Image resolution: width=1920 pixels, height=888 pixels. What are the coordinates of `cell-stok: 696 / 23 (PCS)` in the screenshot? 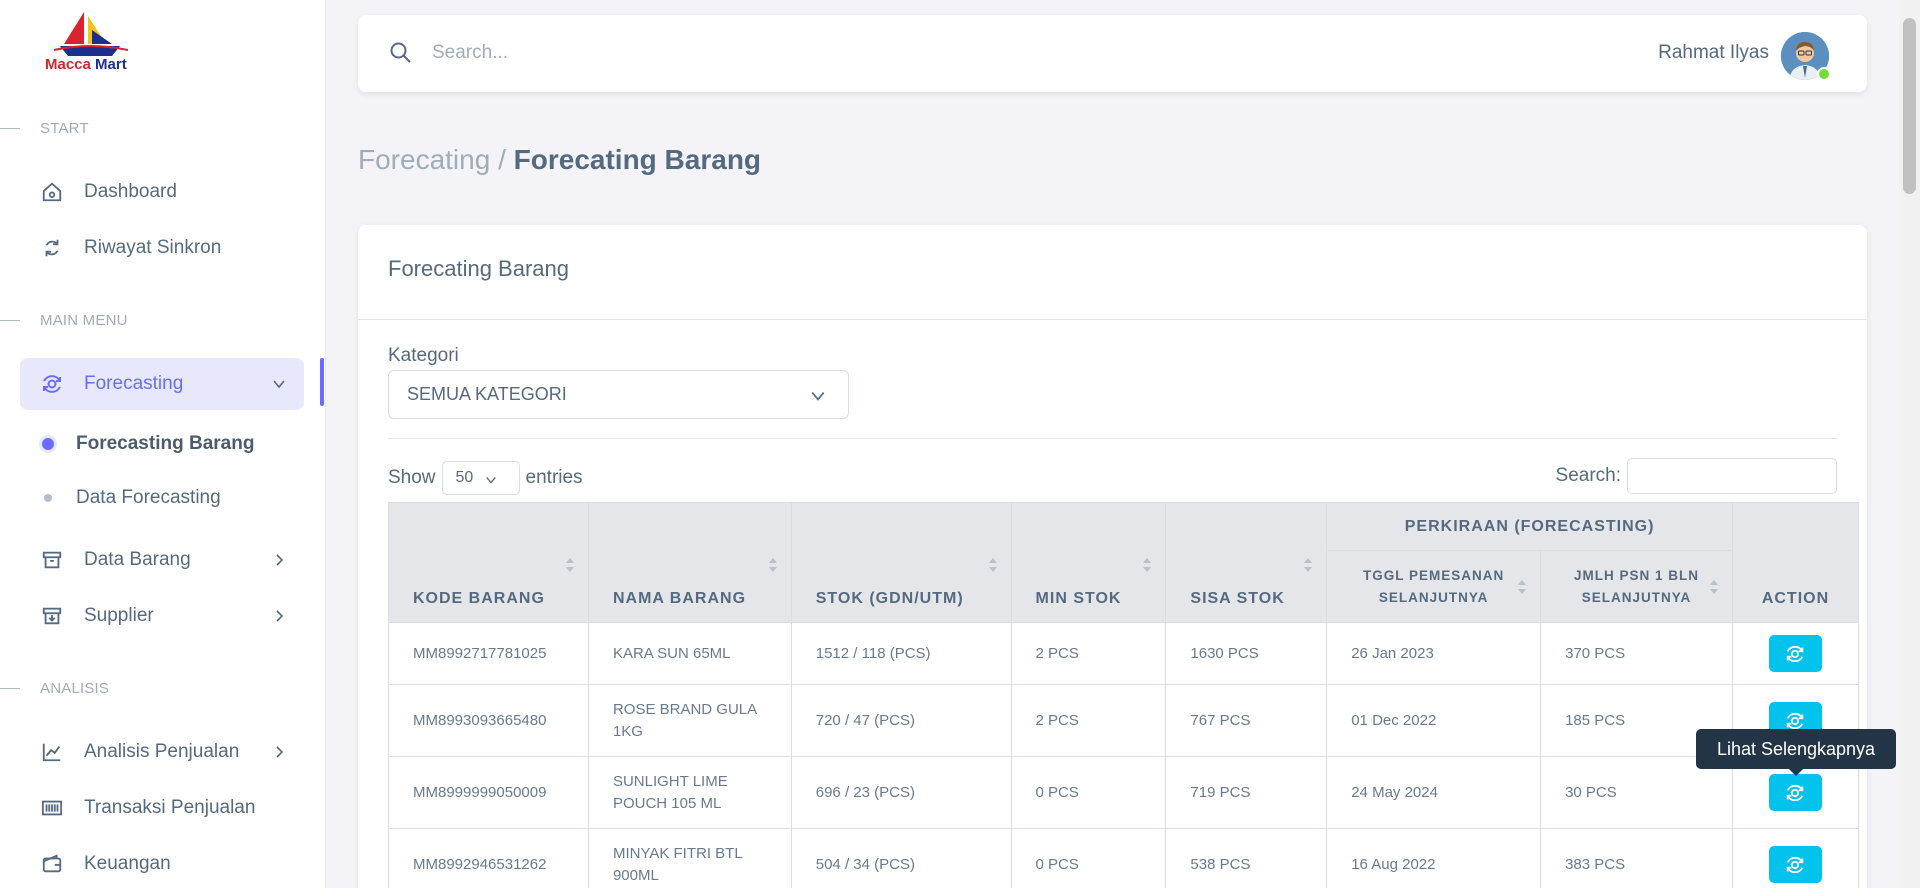 It's located at (901, 792).